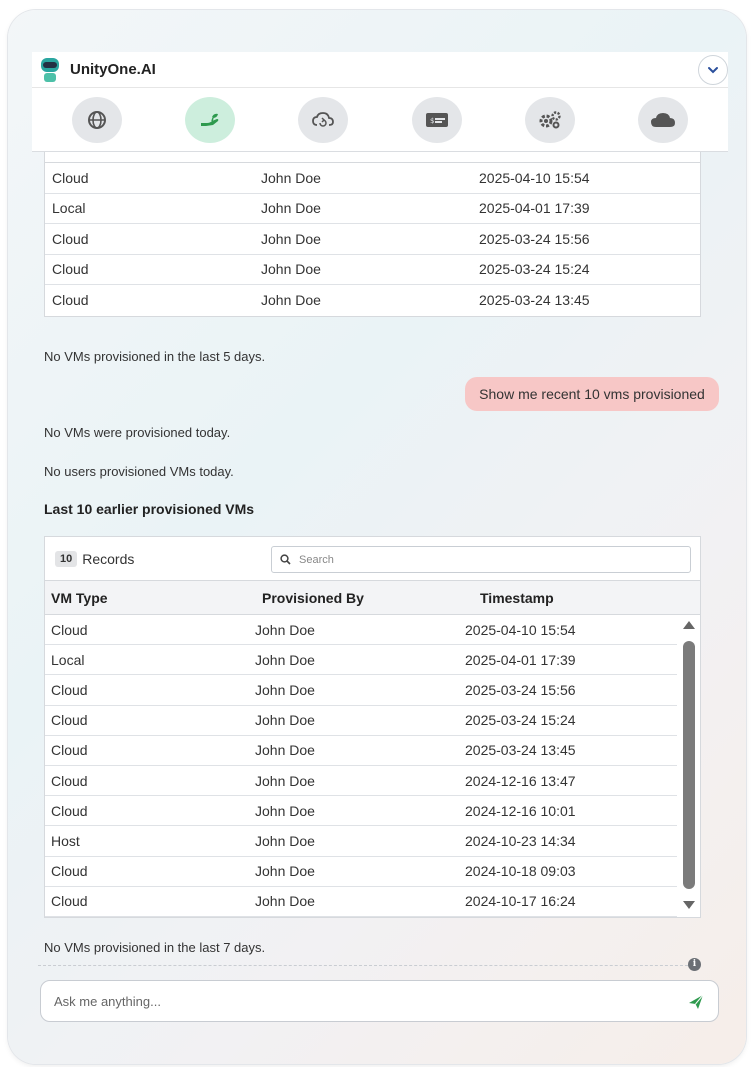 This screenshot has width=752, height=1067. What do you see at coordinates (155, 356) in the screenshot?
I see `bot-message: No VMs provisioned in the last 5 days.` at bounding box center [155, 356].